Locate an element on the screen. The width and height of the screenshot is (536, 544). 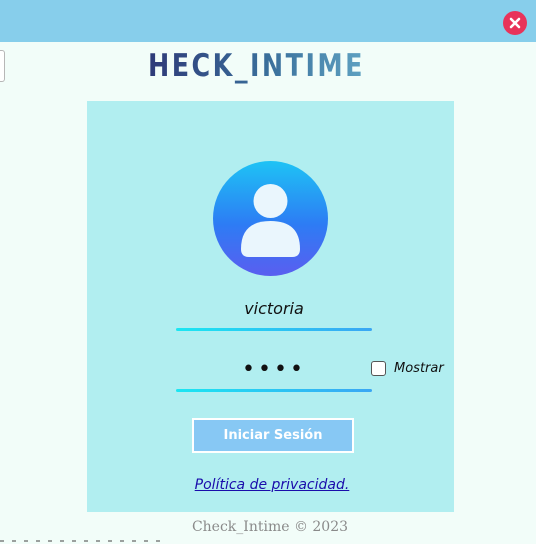
footer-copyright: Check_Intime © 2023 is located at coordinates (270, 527).